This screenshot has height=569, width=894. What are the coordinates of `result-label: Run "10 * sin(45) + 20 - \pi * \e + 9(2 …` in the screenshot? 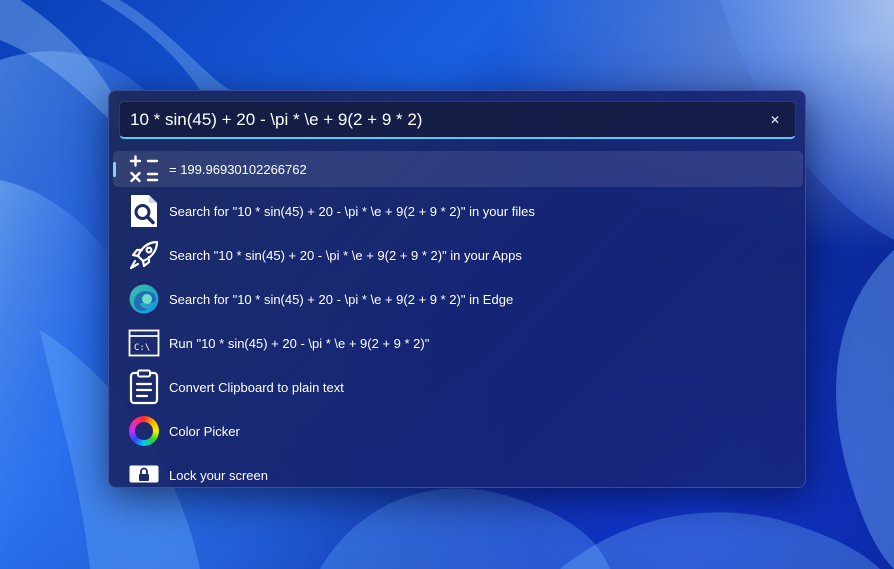 It's located at (299, 343).